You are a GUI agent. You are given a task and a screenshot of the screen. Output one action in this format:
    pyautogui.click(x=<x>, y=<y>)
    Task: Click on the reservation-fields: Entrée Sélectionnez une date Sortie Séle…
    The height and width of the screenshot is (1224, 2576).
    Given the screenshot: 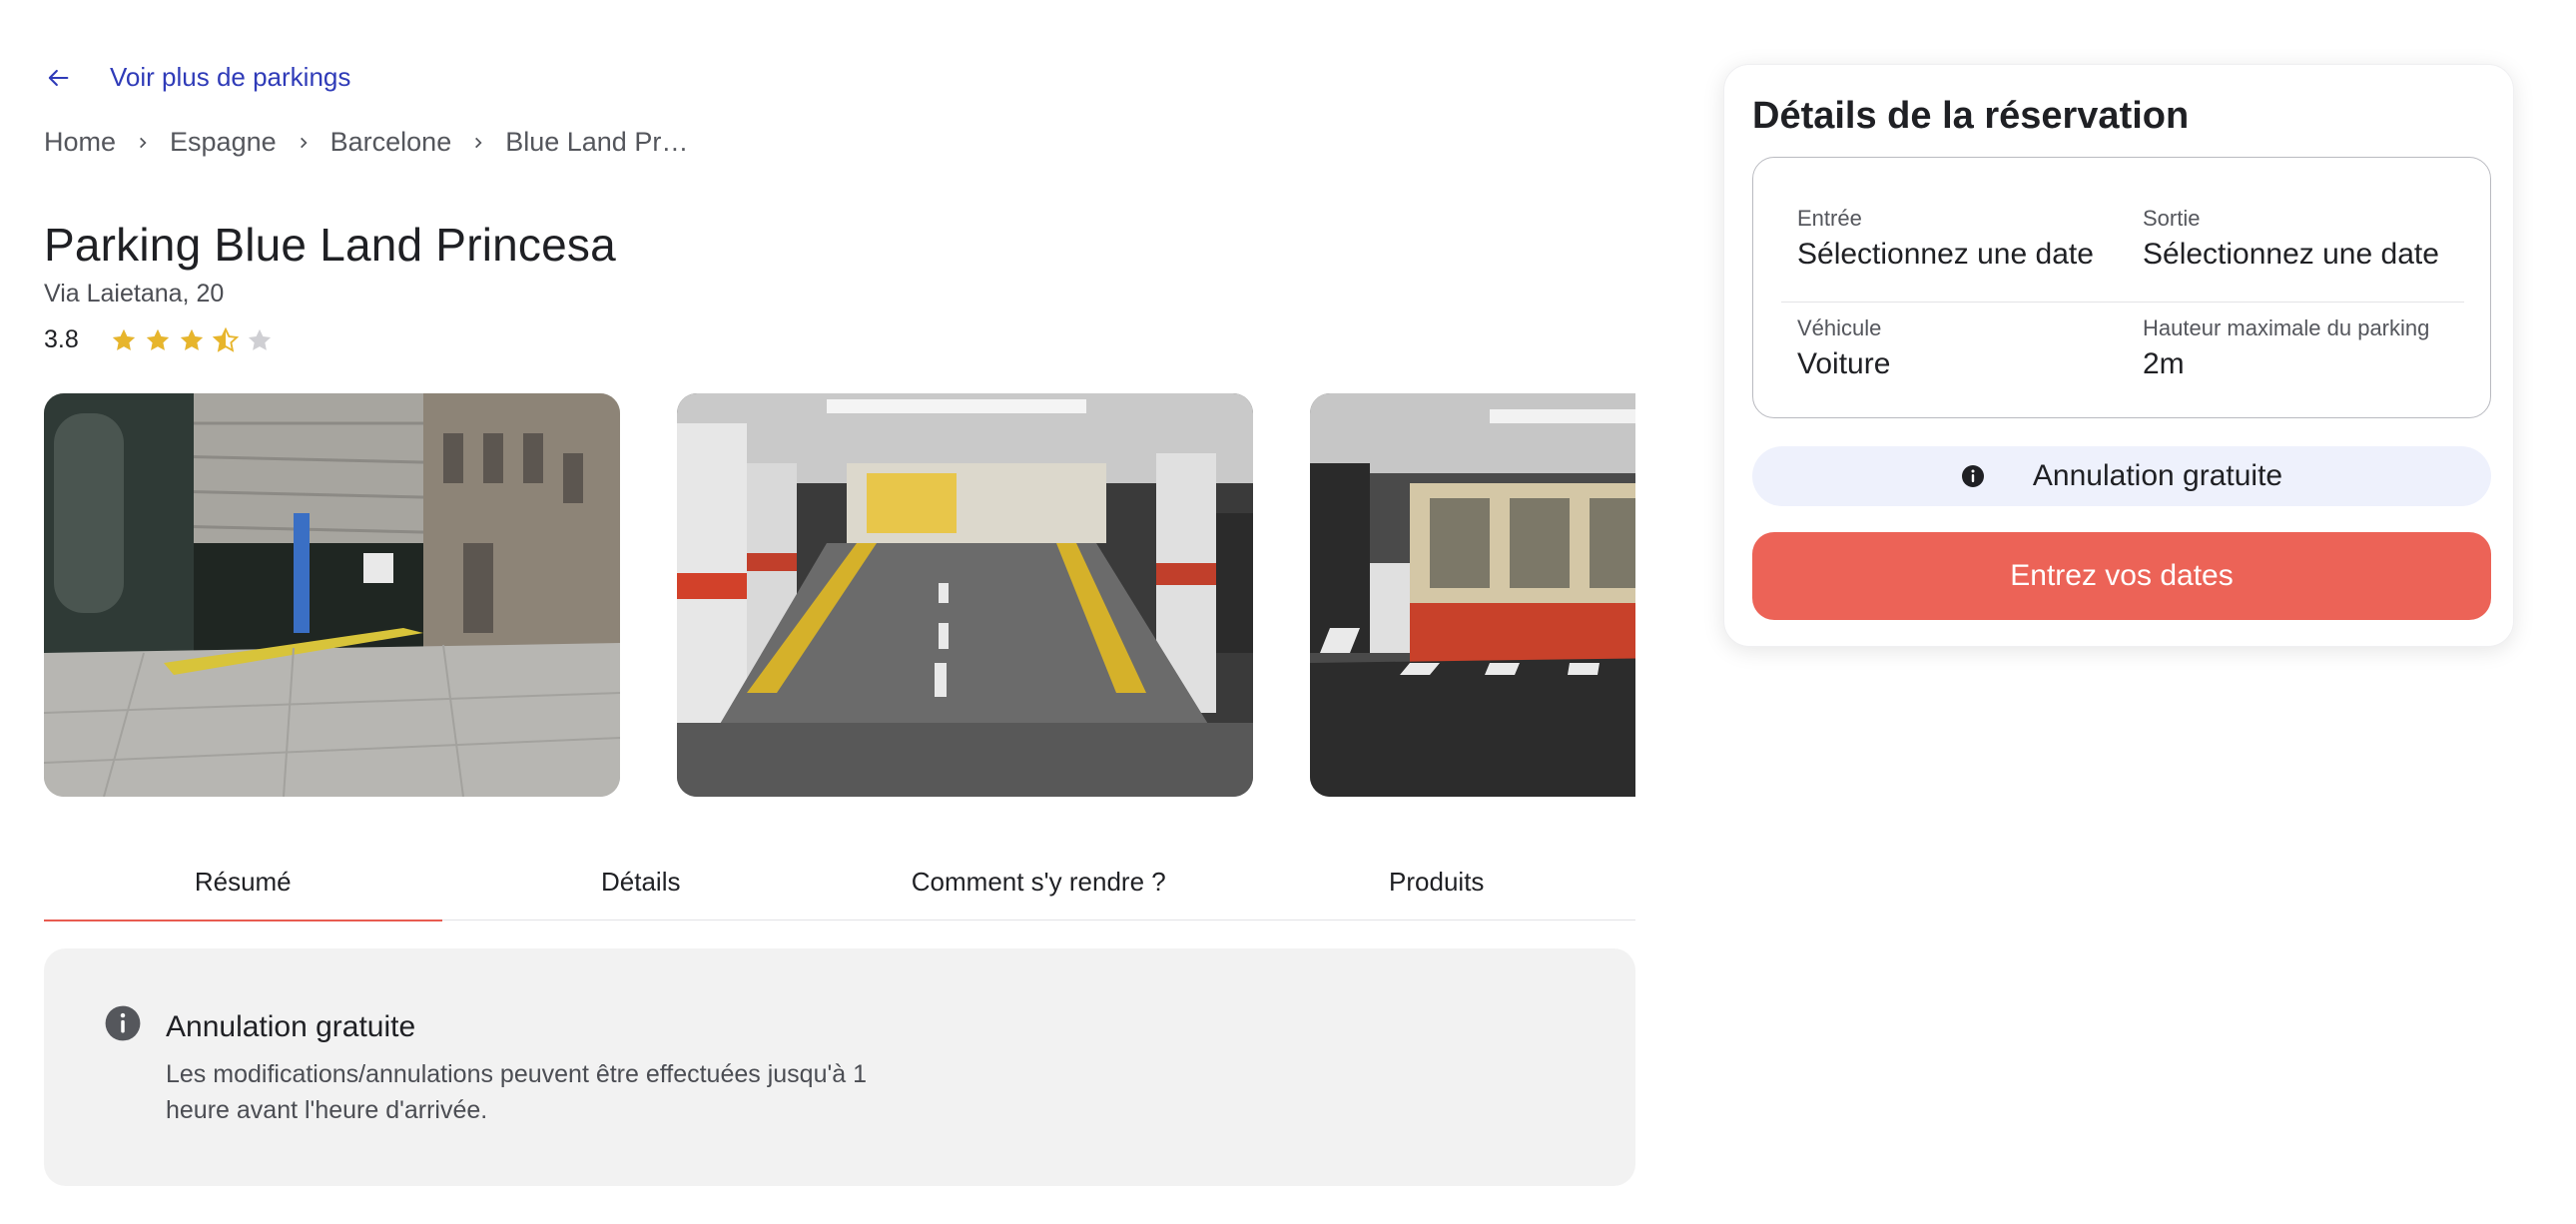 What is the action you would take?
    pyautogui.click(x=2121, y=287)
    